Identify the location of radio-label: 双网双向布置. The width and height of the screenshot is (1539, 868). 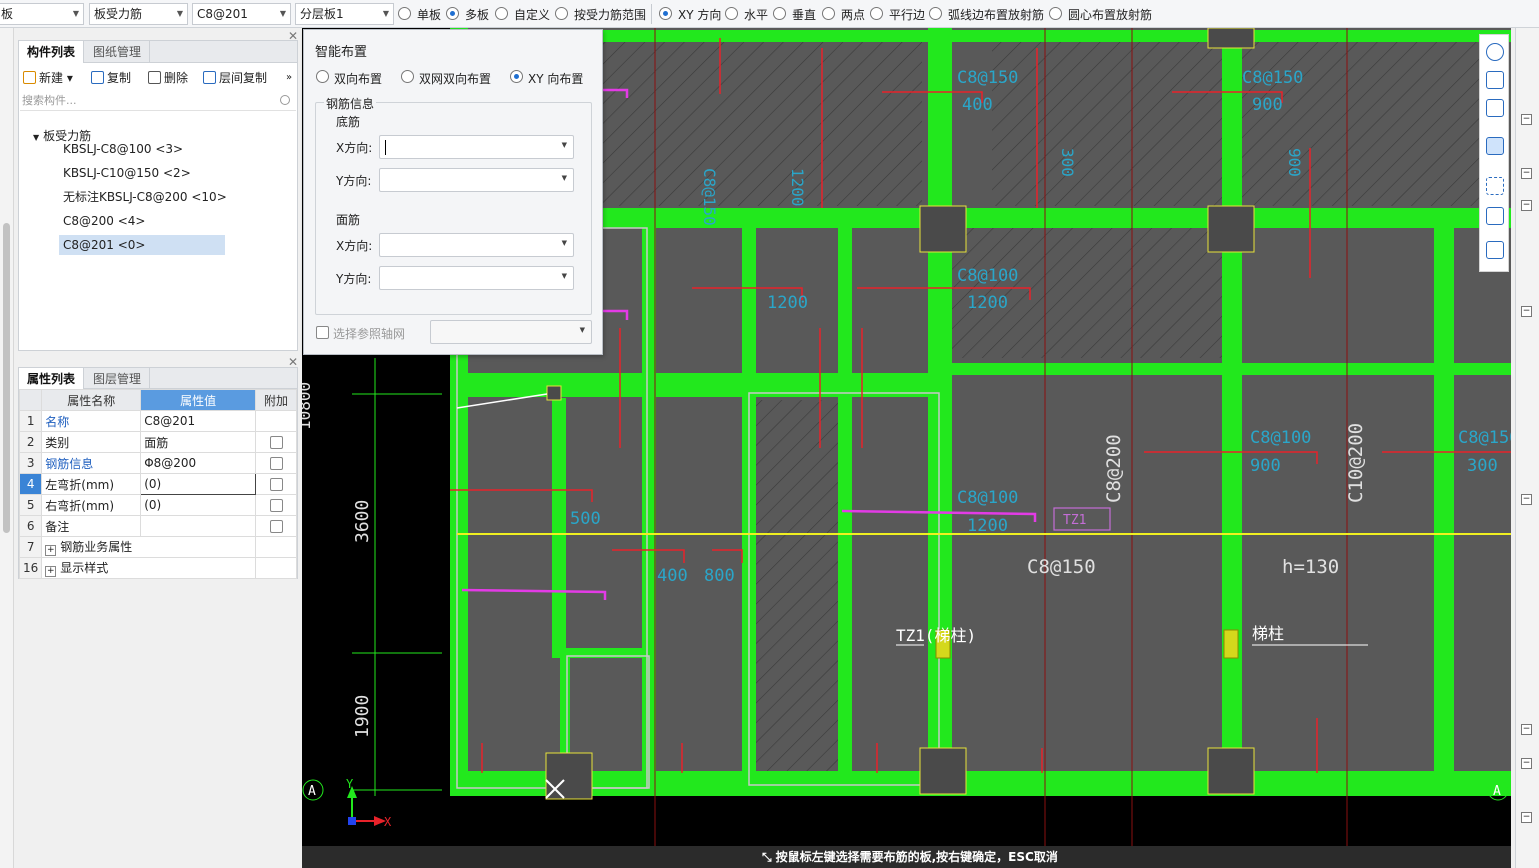
(455, 79).